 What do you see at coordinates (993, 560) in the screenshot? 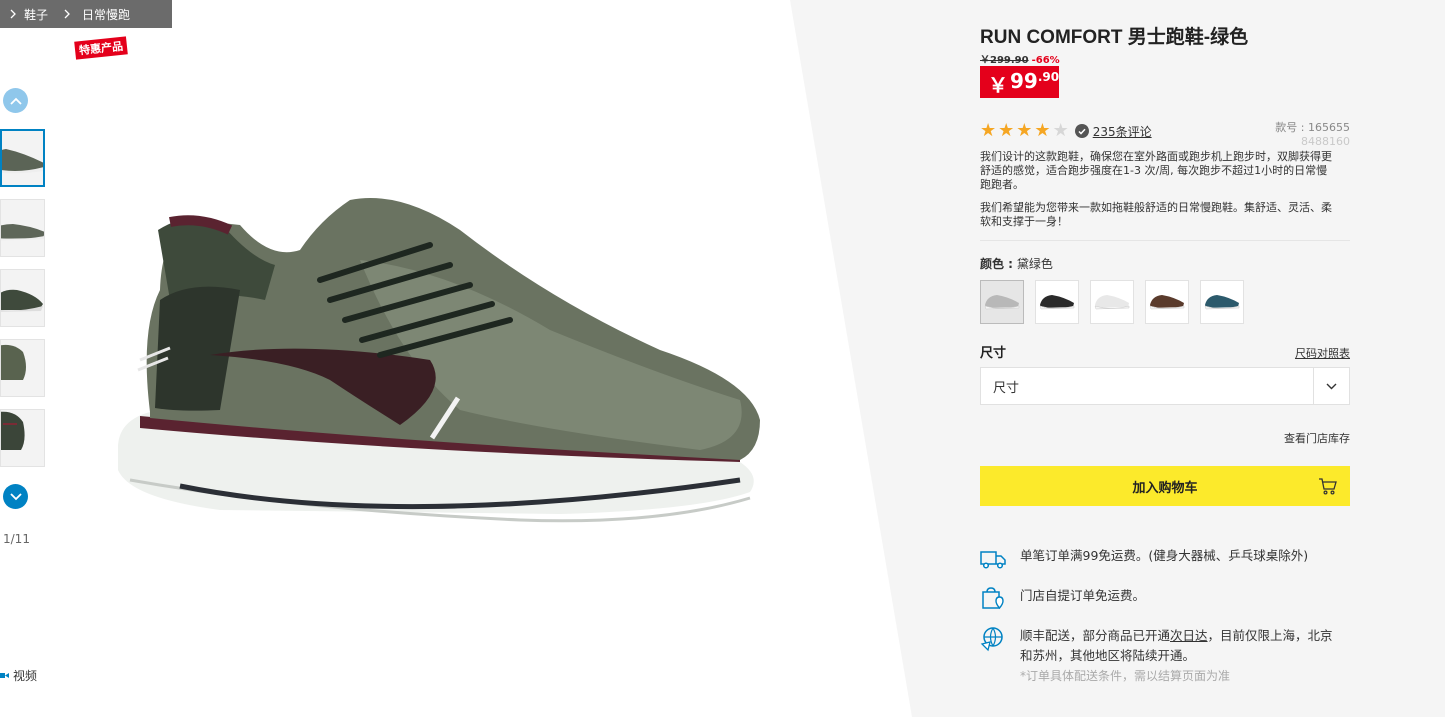
I see `delivery-truck-icon` at bounding box center [993, 560].